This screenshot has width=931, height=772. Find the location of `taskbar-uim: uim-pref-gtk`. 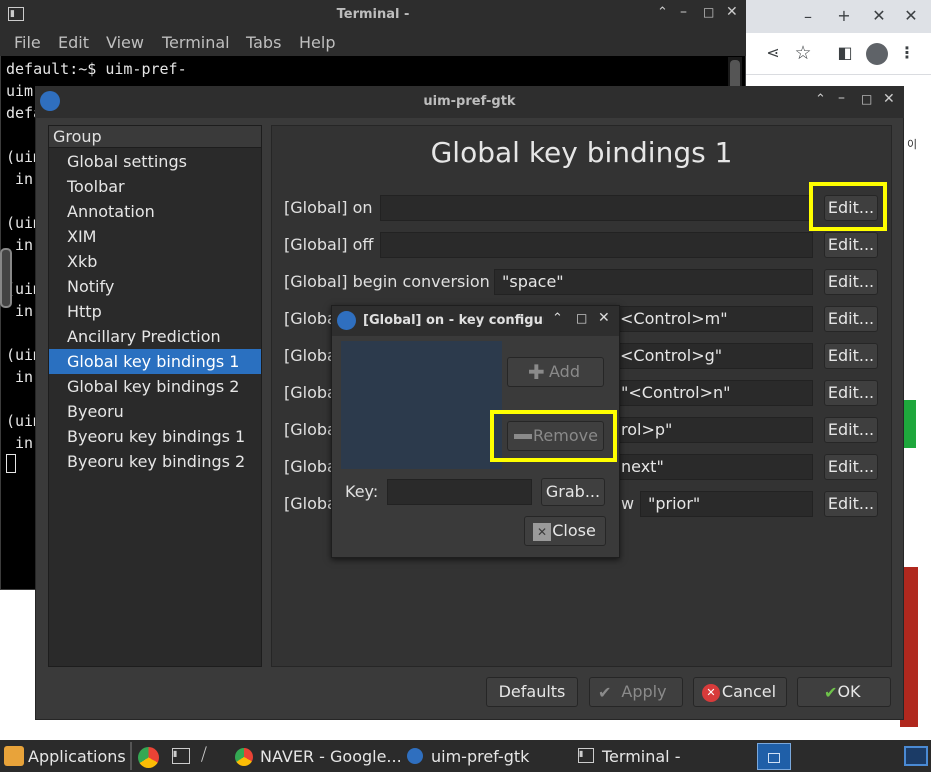

taskbar-uim: uim-pref-gtk is located at coordinates (480, 756).